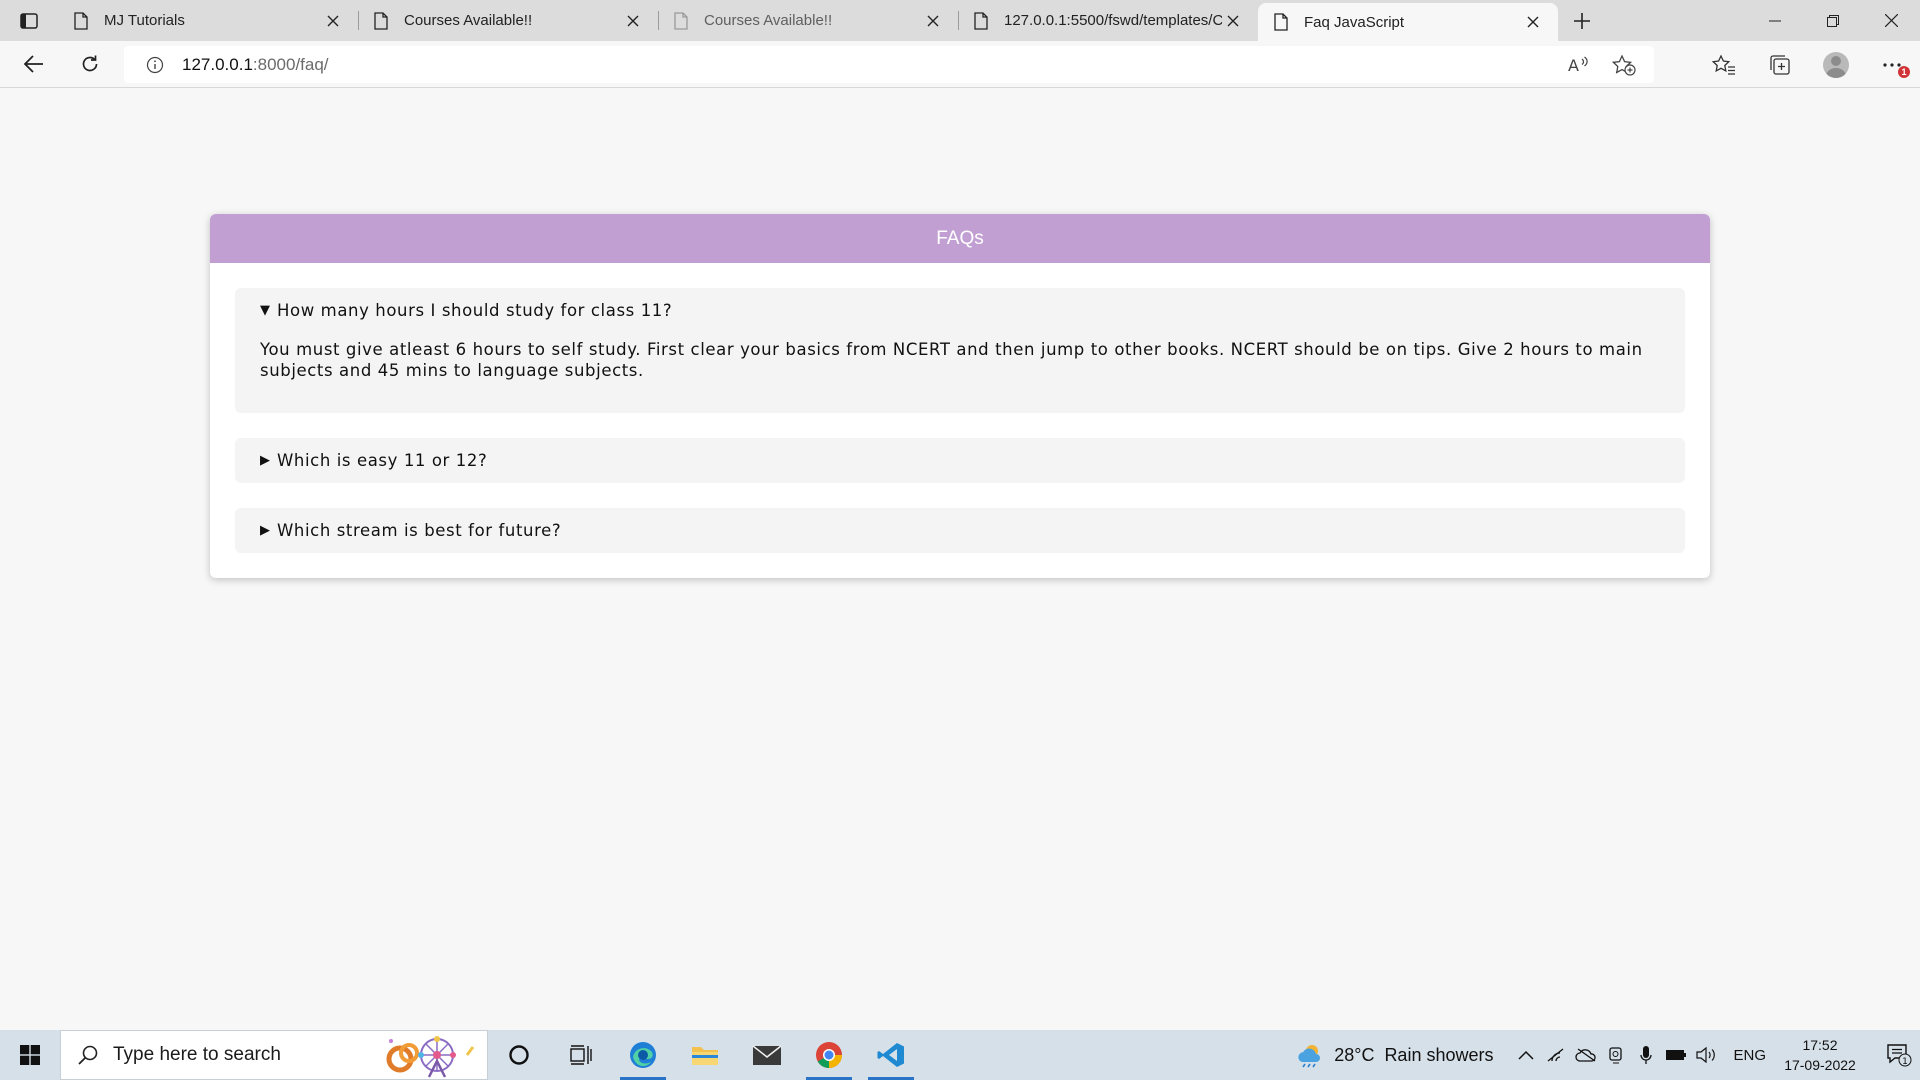 This screenshot has width=1920, height=1080. I want to click on system-tray: 28°C Rain showers ENG 17:52 17-09-2022 1, so click(1608, 1055).